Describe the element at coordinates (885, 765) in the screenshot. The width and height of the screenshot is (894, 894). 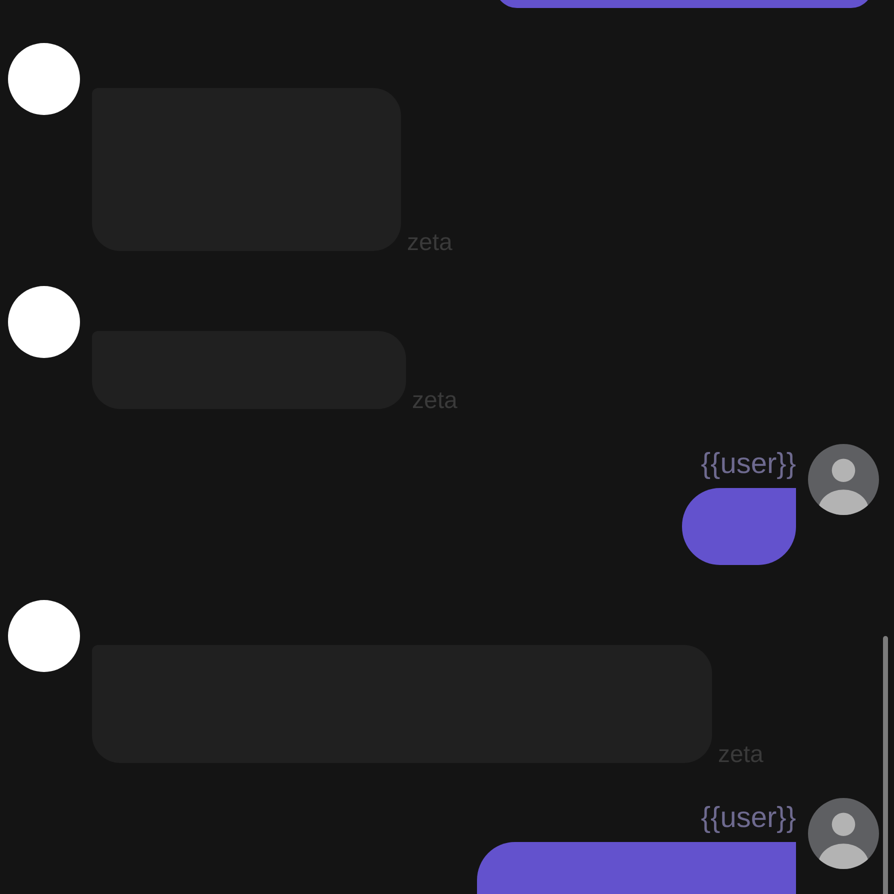
I see `scrollbar-thumb` at that location.